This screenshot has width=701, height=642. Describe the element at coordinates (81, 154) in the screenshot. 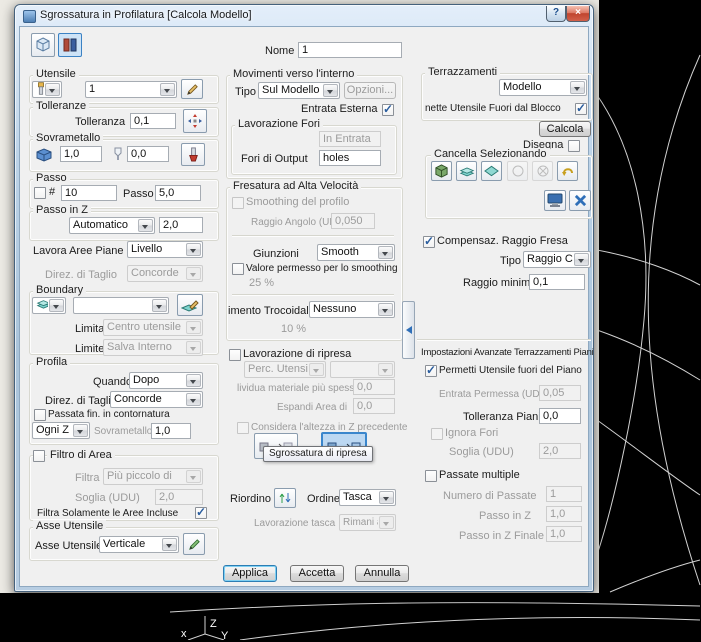

I see `sovrametallo-wall-input` at that location.